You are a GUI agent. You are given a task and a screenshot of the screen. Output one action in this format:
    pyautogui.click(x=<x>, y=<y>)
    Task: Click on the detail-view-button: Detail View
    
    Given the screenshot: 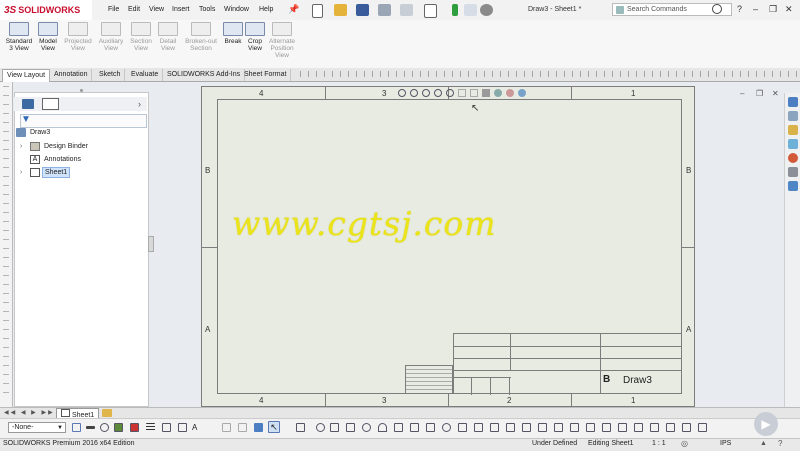 What is the action you would take?
    pyautogui.click(x=168, y=37)
    